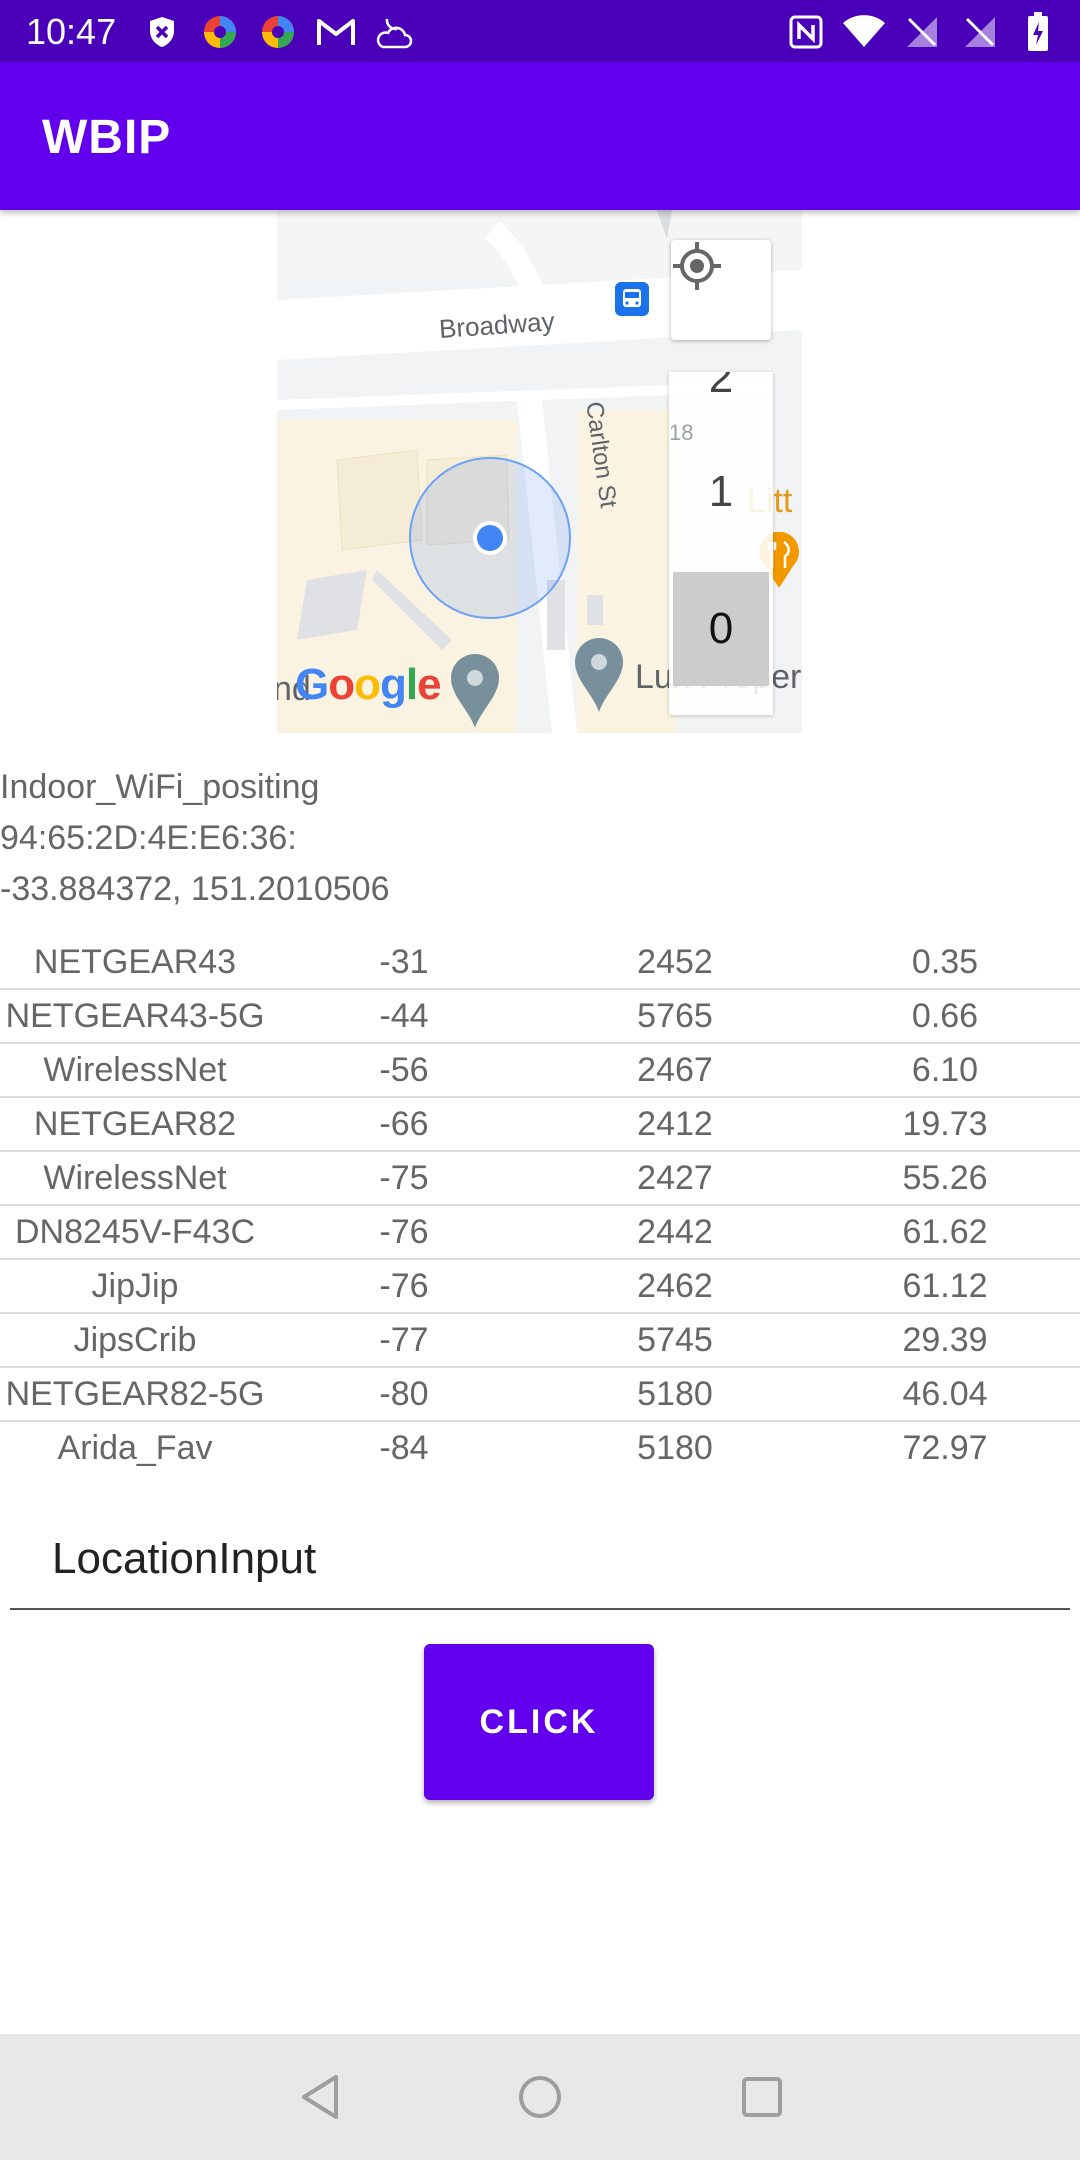 The image size is (1080, 2160). What do you see at coordinates (945, 1340) in the screenshot?
I see `cell-distance: 29.39` at bounding box center [945, 1340].